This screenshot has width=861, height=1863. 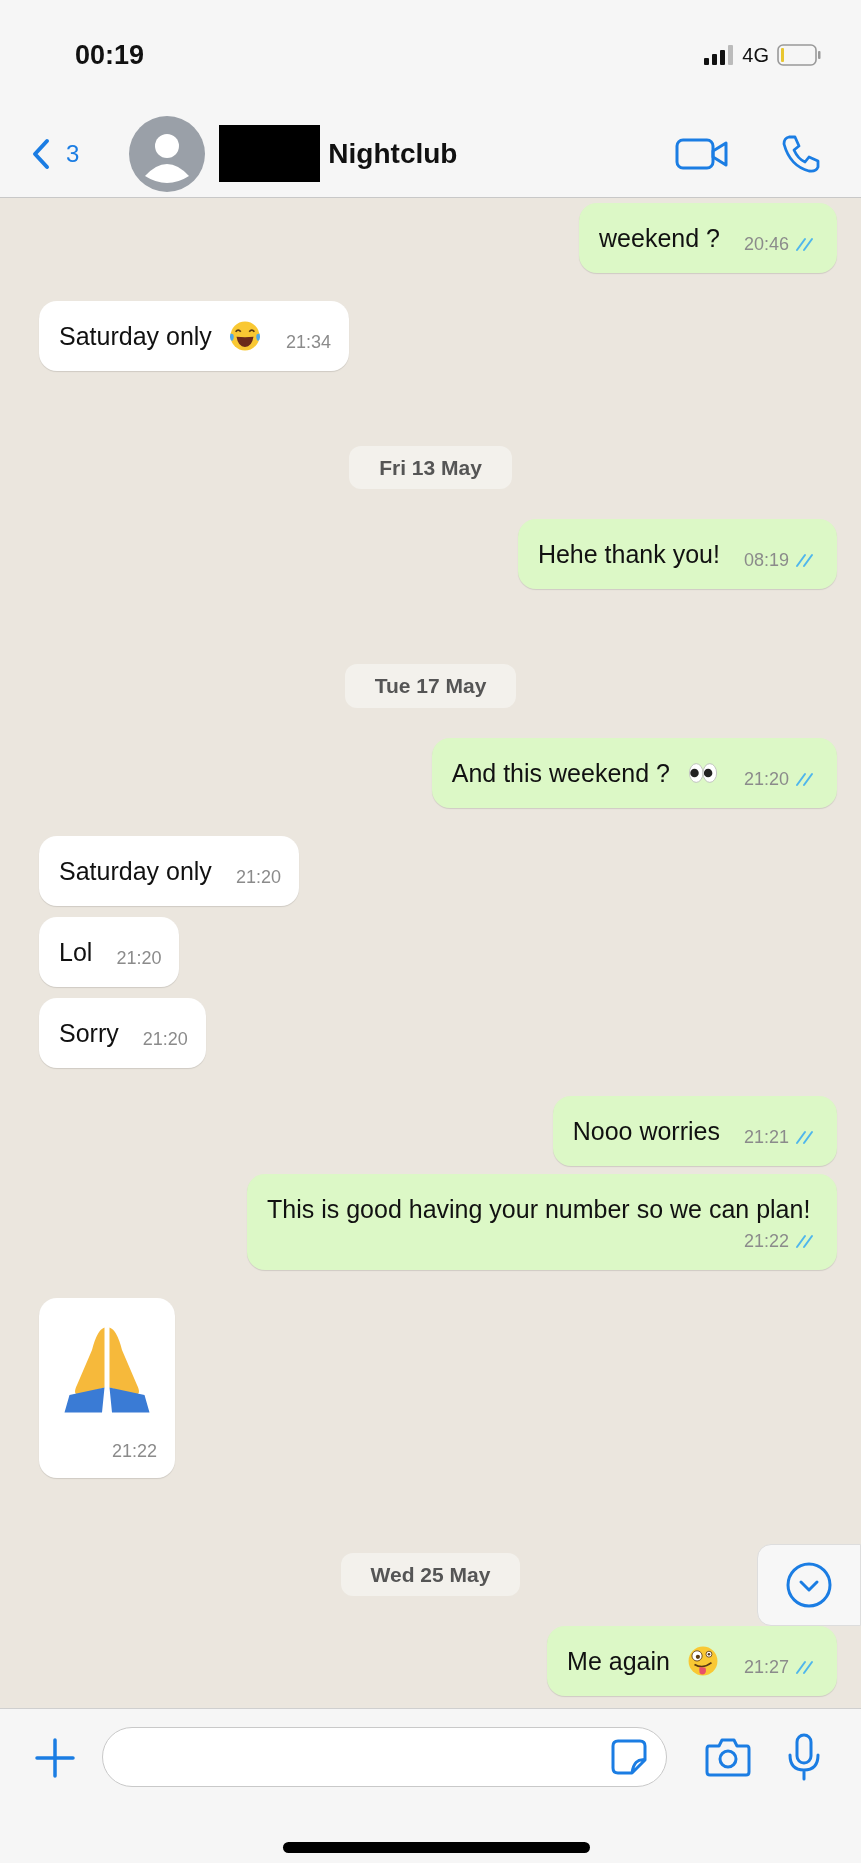 What do you see at coordinates (430, 686) in the screenshot?
I see `date-label: Tue 17 May` at bounding box center [430, 686].